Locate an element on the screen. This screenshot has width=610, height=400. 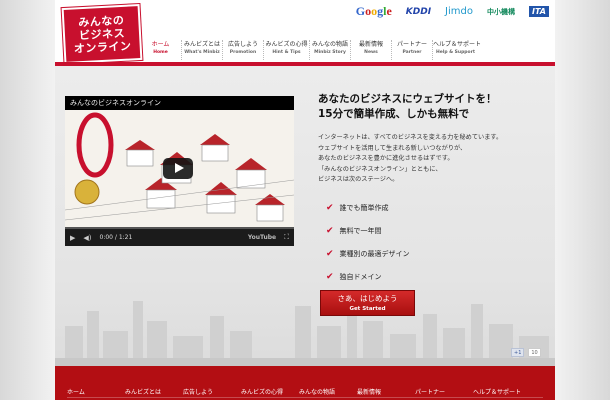
site-logo: みんなの ビジネス オンライン is located at coordinates (102, 34).